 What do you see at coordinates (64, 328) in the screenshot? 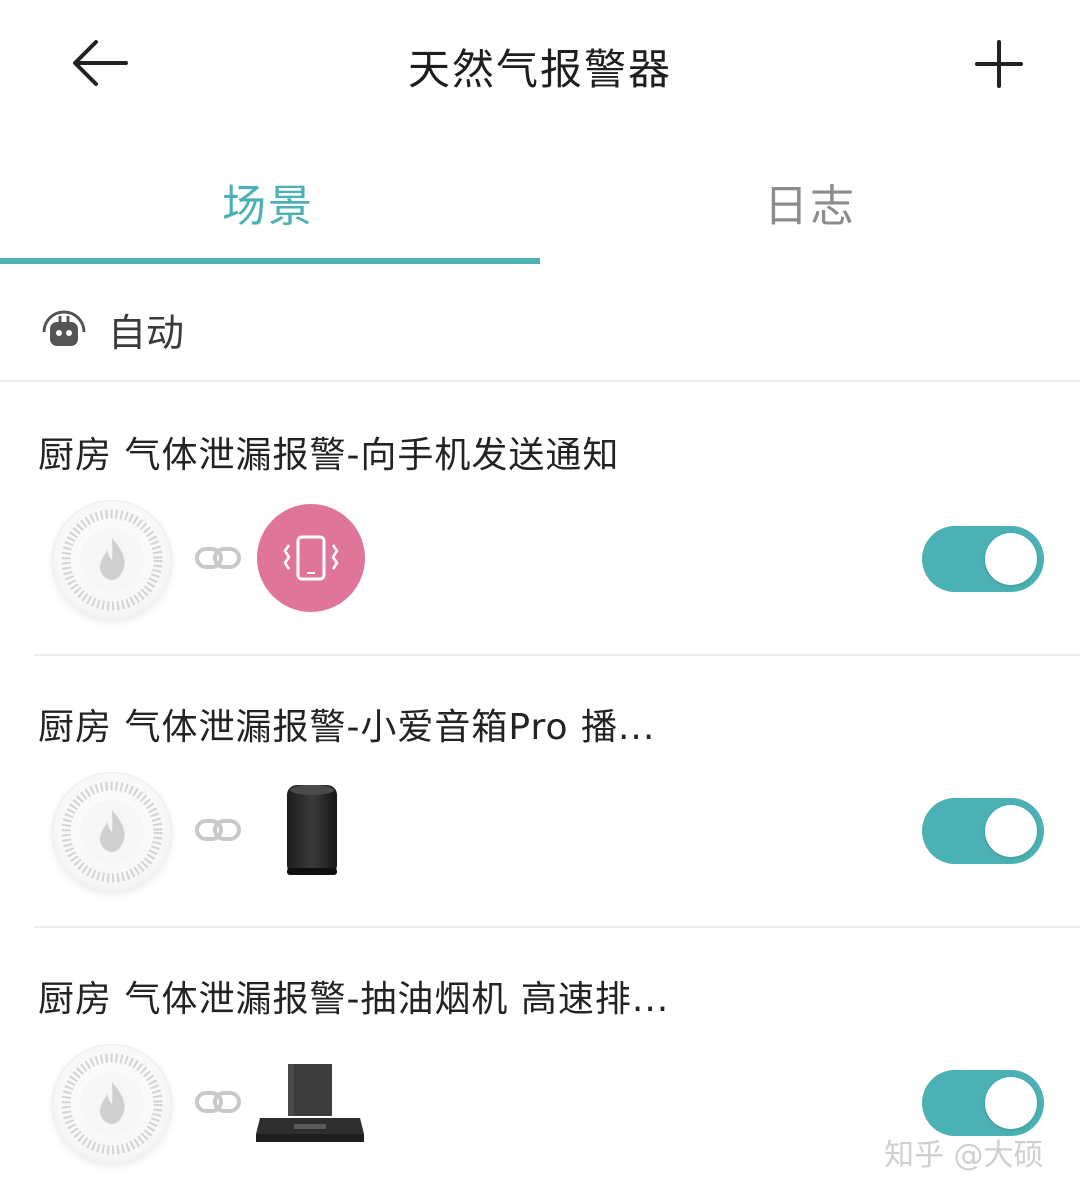
I see `robot-icon` at bounding box center [64, 328].